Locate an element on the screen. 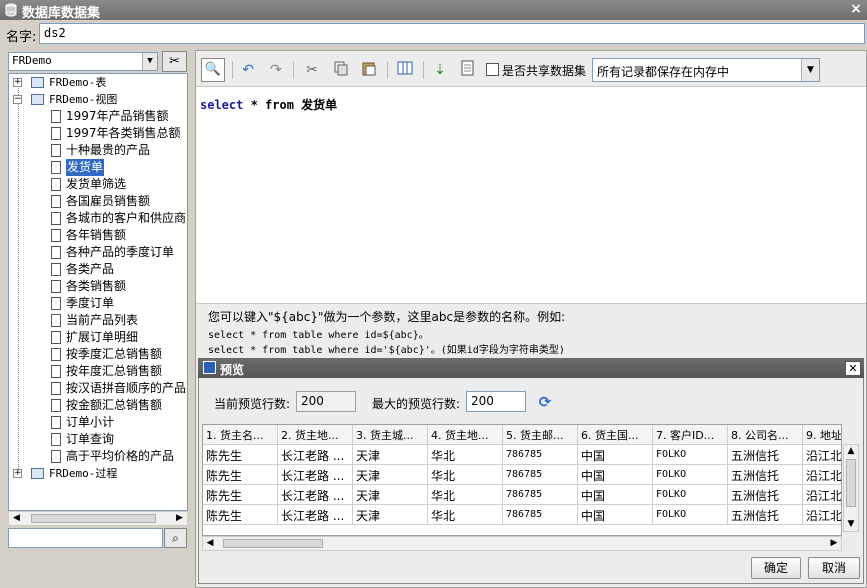  table-horizontal-scrollbar: ◀ ▶ is located at coordinates (522, 543).